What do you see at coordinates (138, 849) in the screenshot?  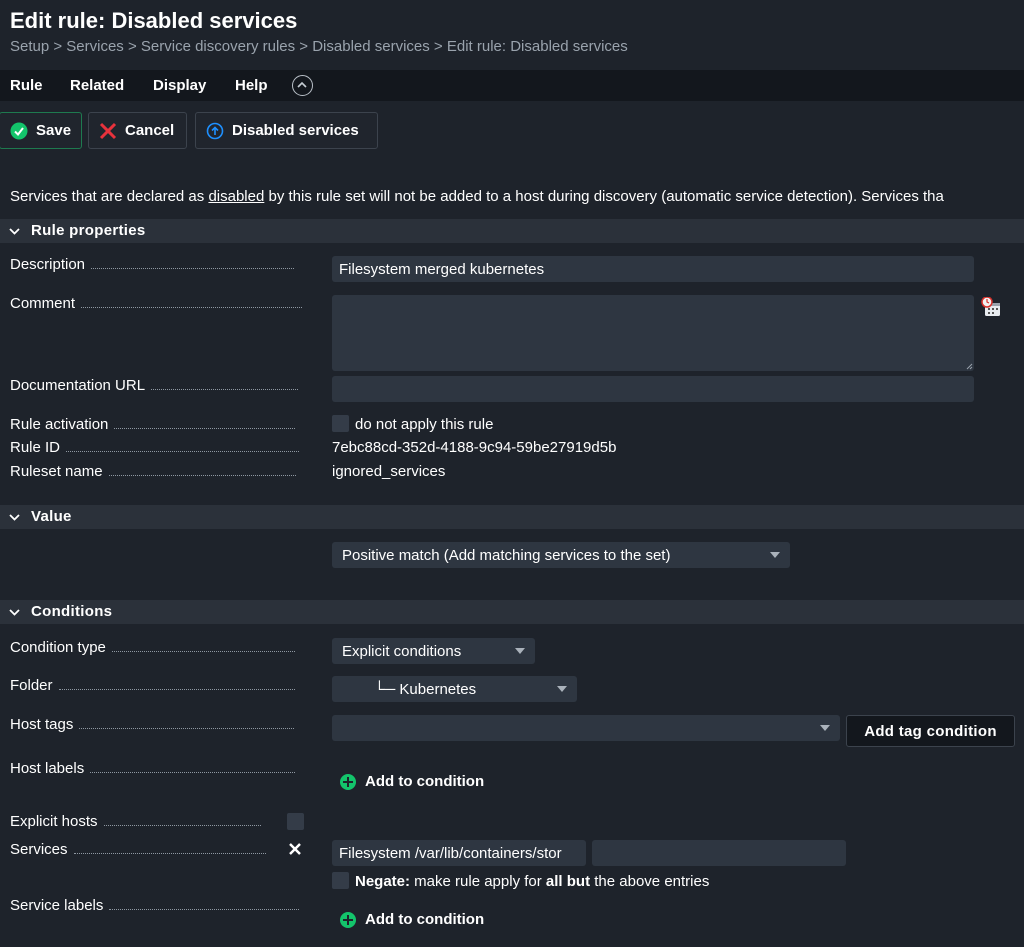 I see `services-label: Services` at bounding box center [138, 849].